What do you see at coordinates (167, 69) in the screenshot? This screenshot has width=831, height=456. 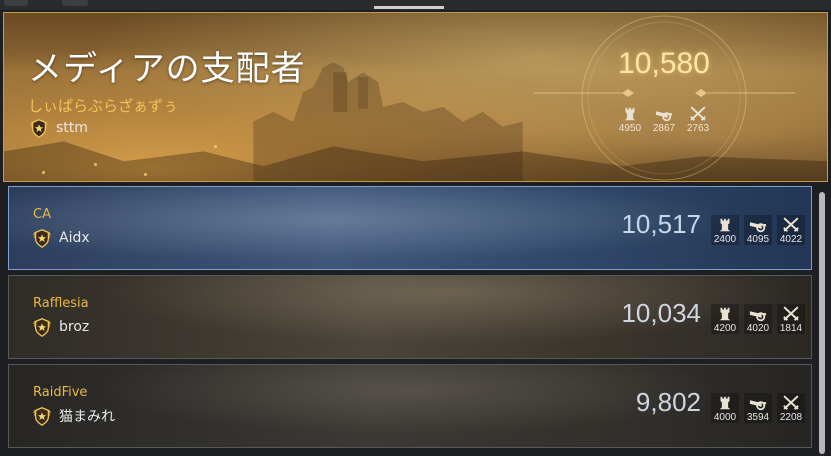 I see `territory-title: メディアの支配者` at bounding box center [167, 69].